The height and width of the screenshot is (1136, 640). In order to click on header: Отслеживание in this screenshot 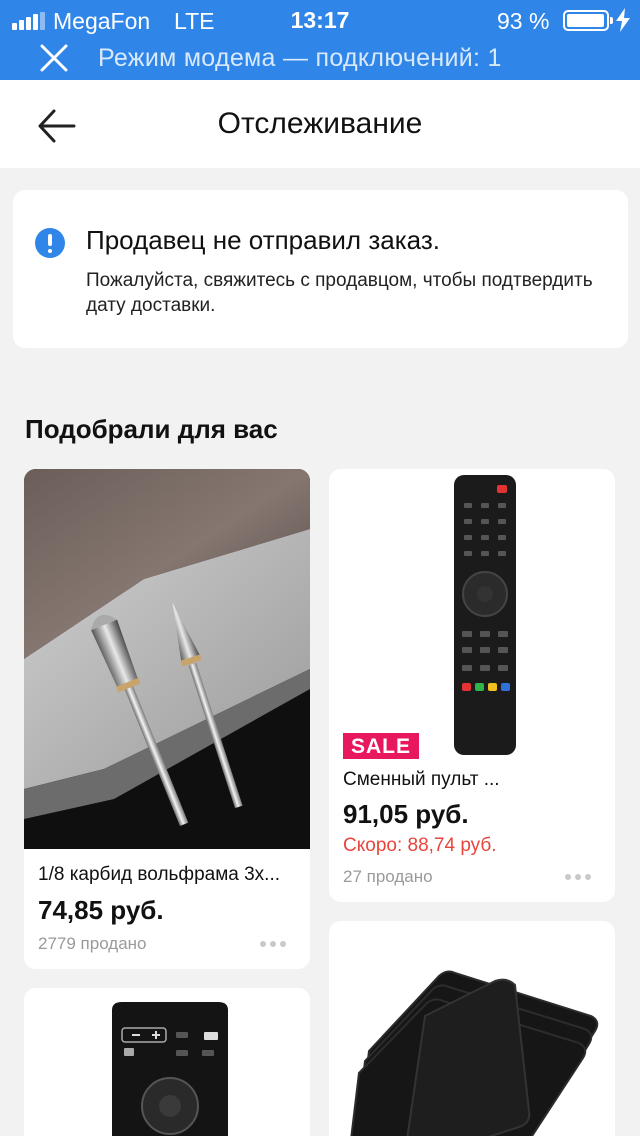, I will do `click(320, 124)`.